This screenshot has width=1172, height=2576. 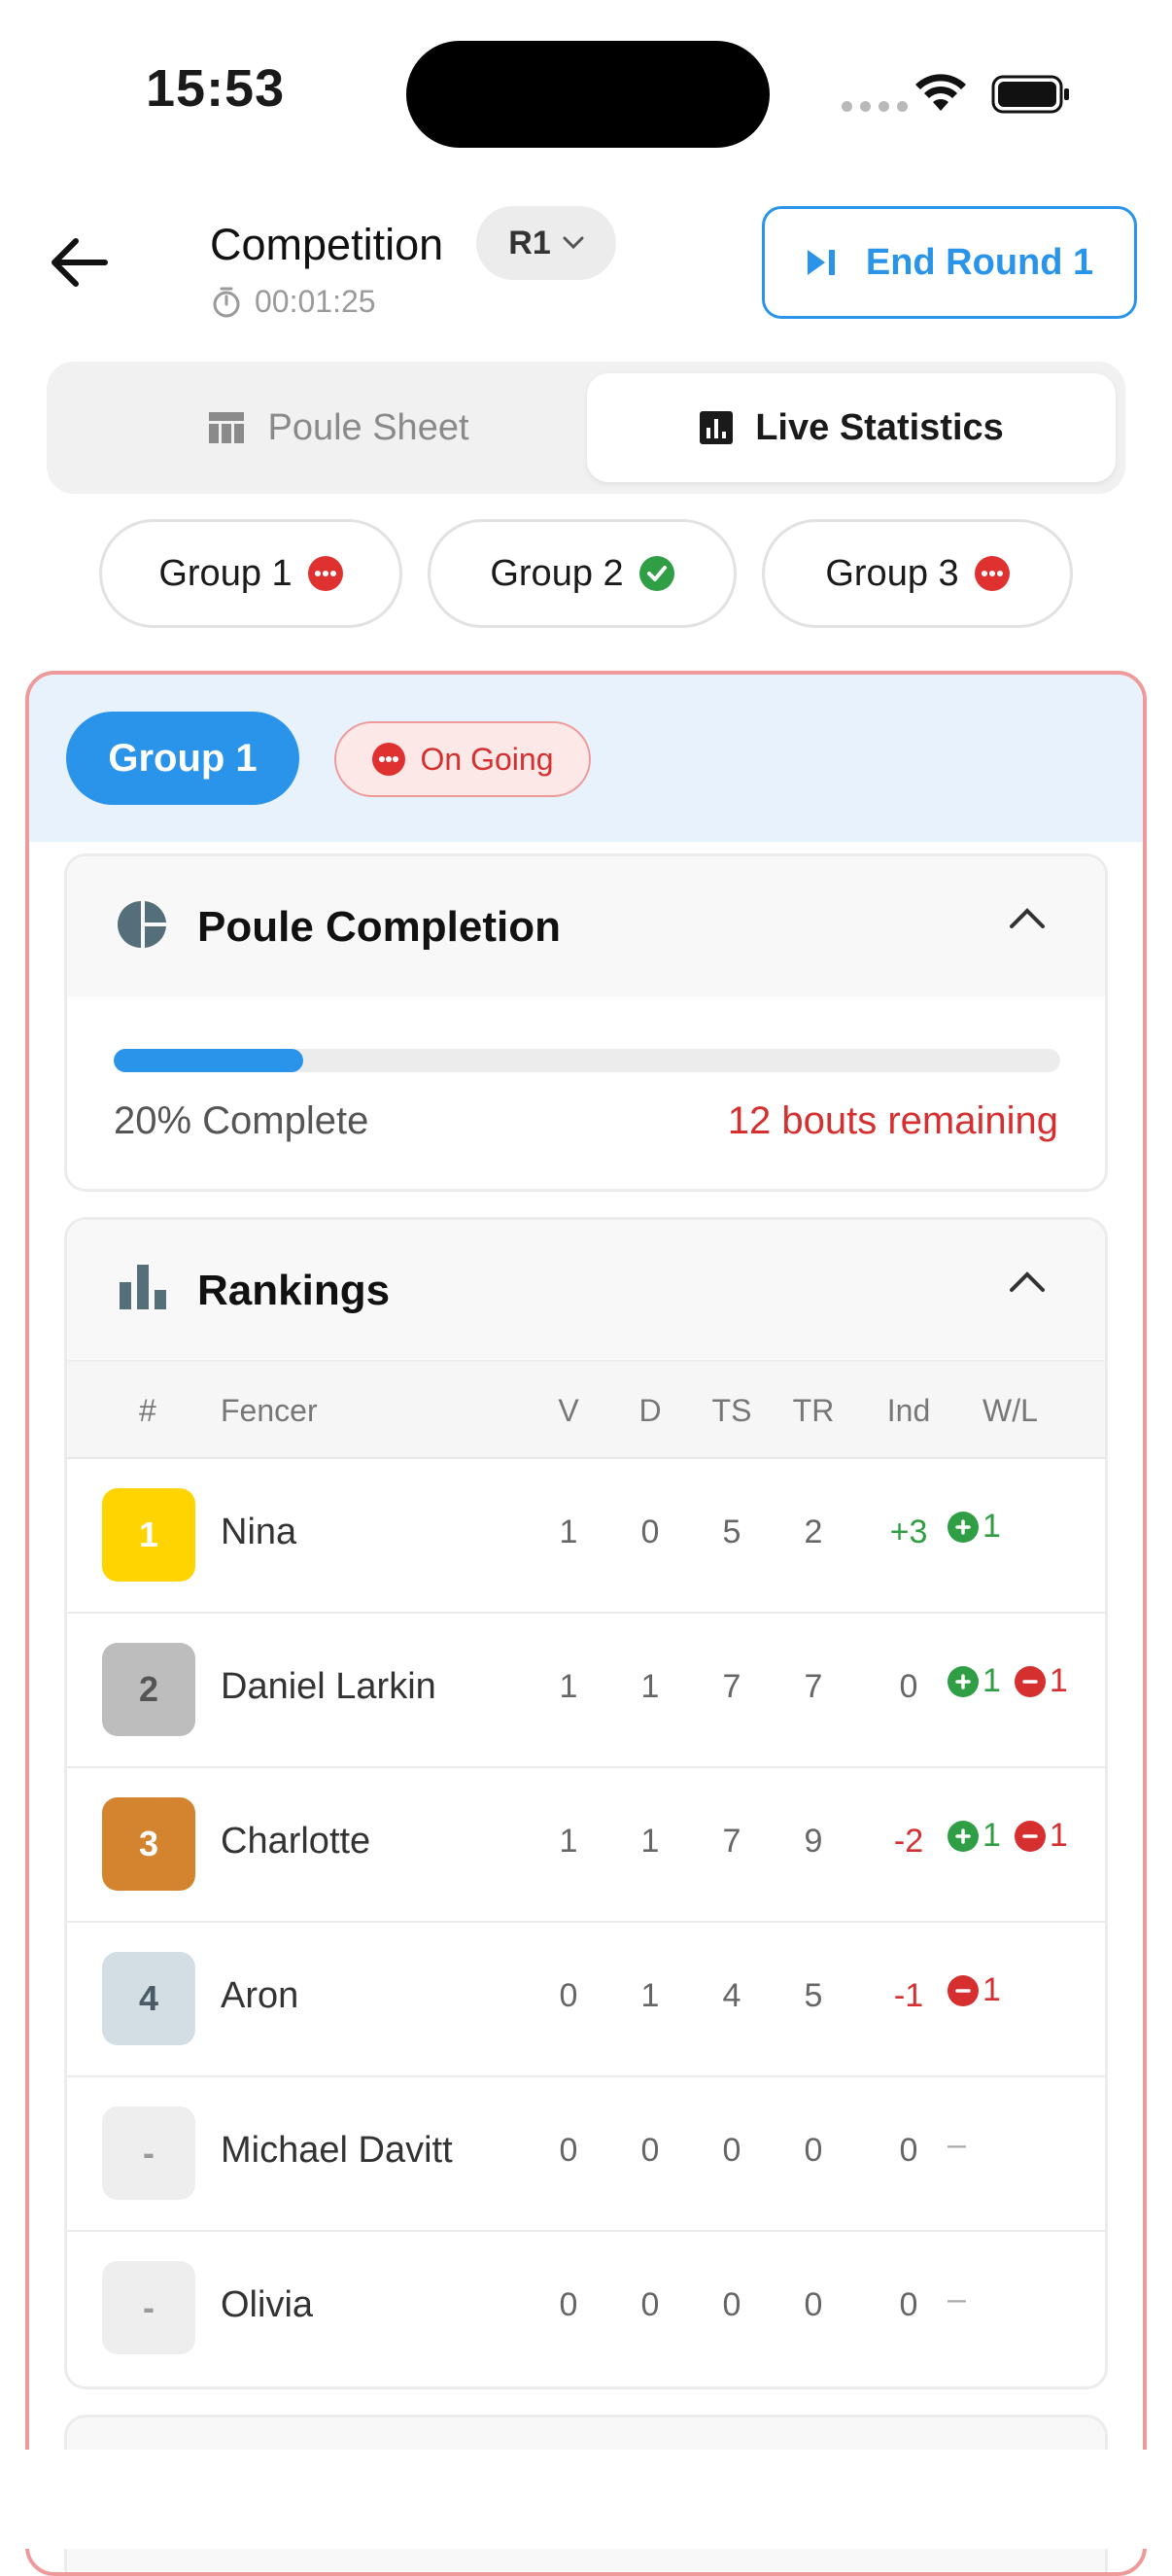 What do you see at coordinates (587, 1060) in the screenshot?
I see `completion-progress-bar` at bounding box center [587, 1060].